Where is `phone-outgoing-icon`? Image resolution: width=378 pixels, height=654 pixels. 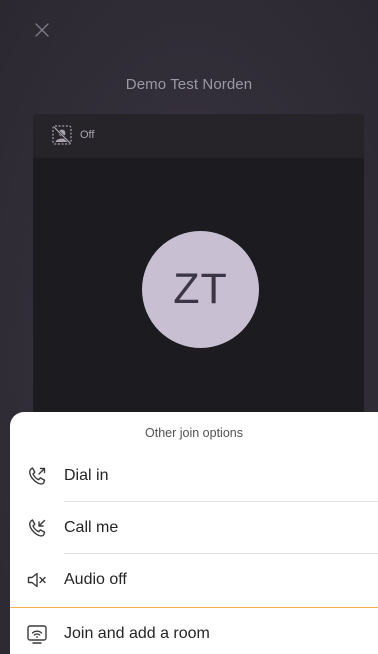 phone-outgoing-icon is located at coordinates (37, 476).